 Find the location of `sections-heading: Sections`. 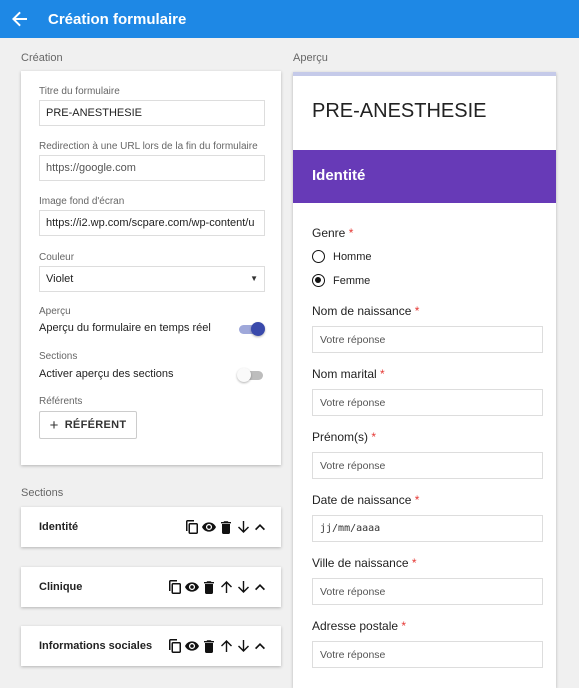

sections-heading: Sections is located at coordinates (42, 493).